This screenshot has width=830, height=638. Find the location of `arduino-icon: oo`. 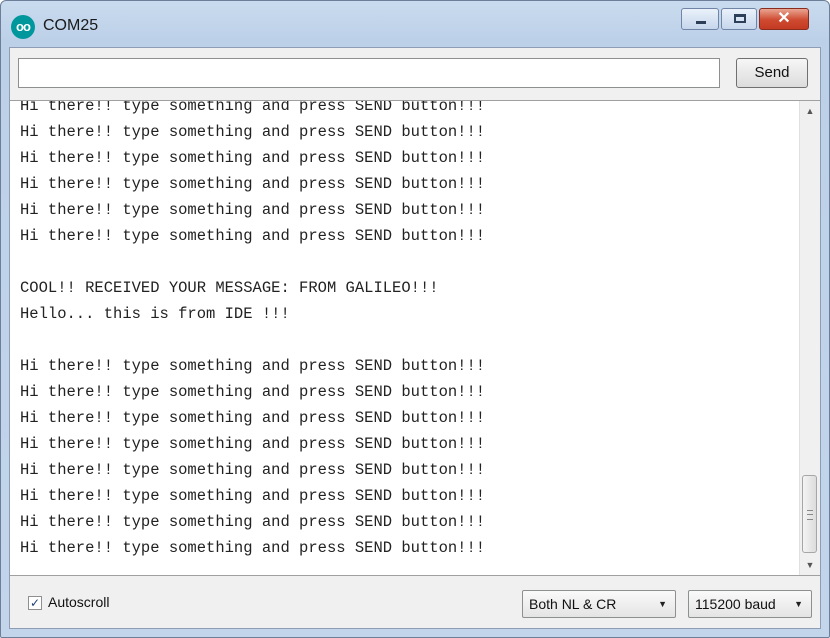

arduino-icon: oo is located at coordinates (23, 27).